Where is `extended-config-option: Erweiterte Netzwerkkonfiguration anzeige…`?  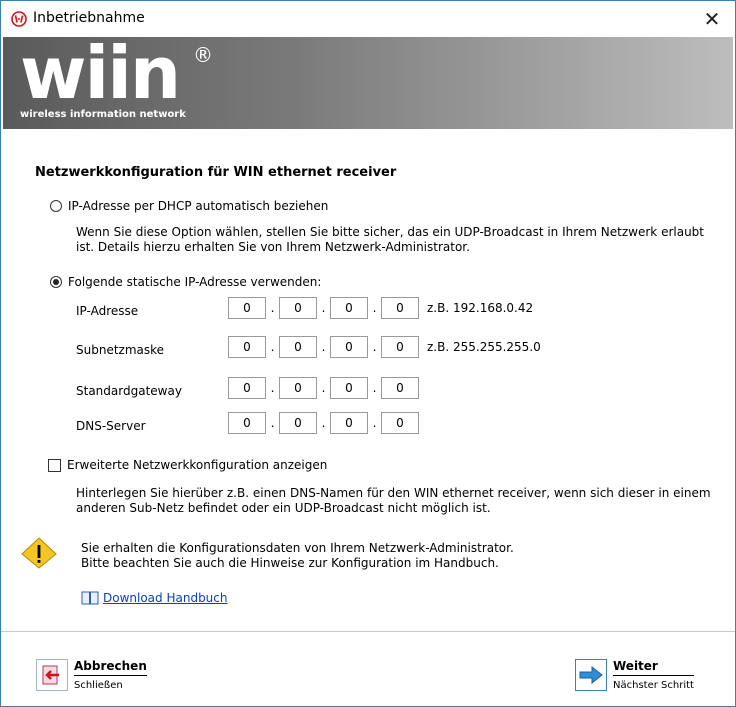 extended-config-option: Erweiterte Netzwerkkonfiguration anzeige… is located at coordinates (187, 465).